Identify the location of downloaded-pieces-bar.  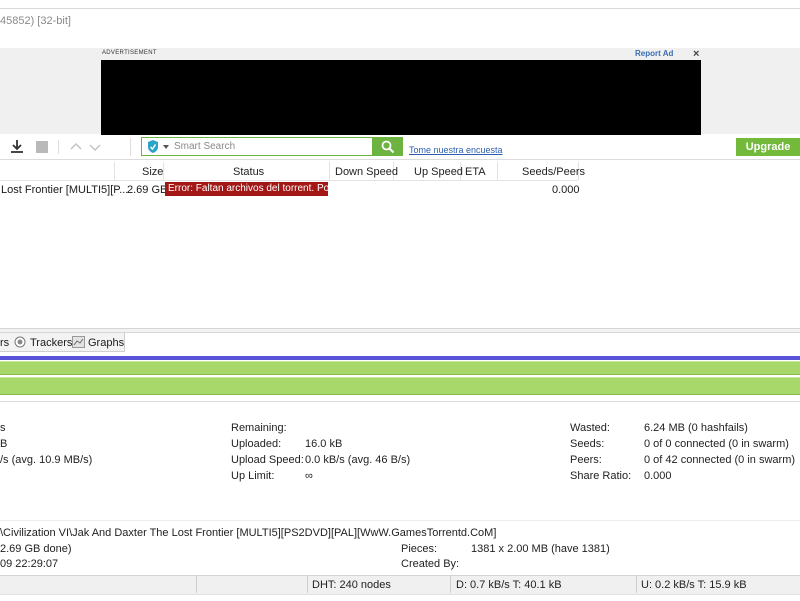
(400, 368).